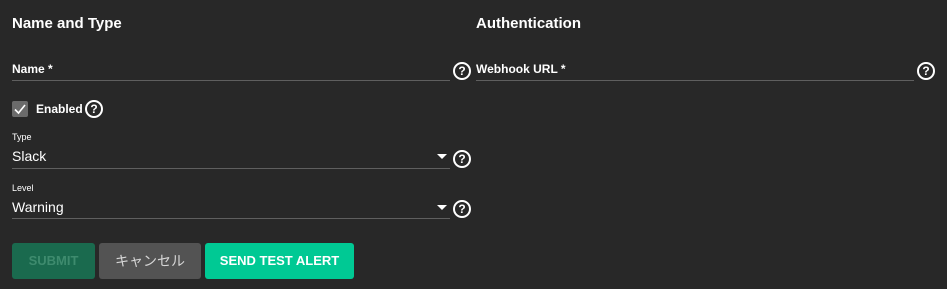 The image size is (947, 289). I want to click on submit-button: SUBMIT, so click(53, 261).